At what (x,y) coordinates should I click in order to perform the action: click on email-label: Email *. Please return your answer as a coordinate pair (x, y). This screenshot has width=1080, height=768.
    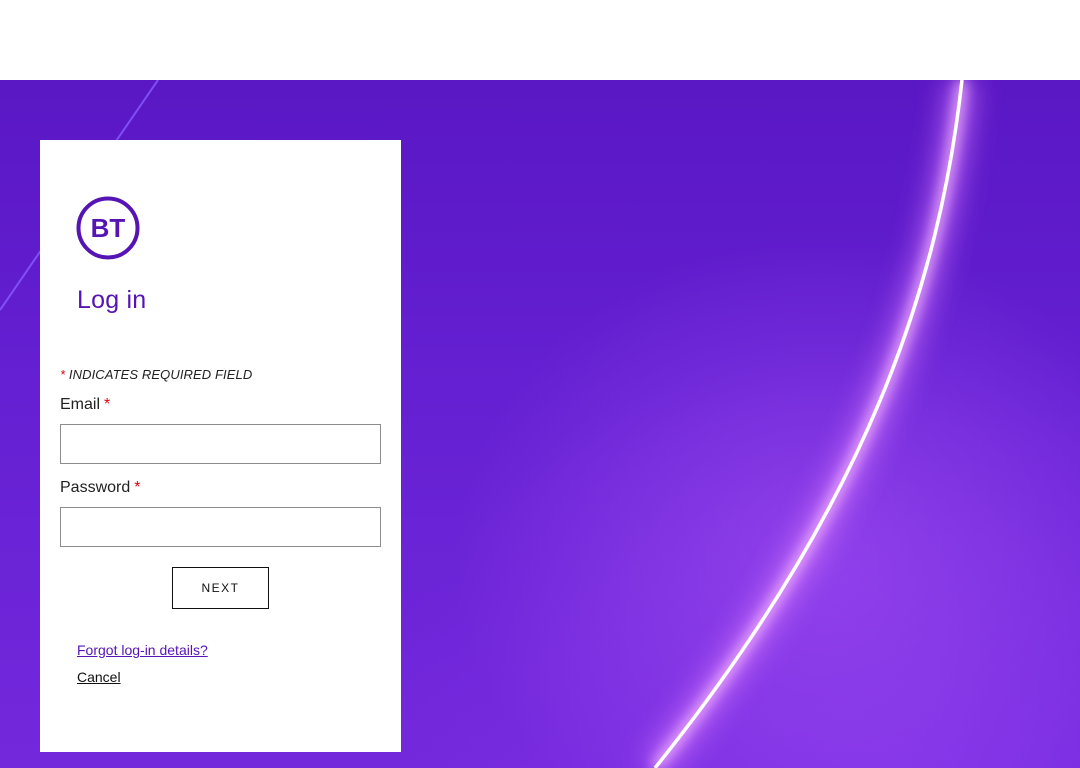
    Looking at the image, I should click on (85, 405).